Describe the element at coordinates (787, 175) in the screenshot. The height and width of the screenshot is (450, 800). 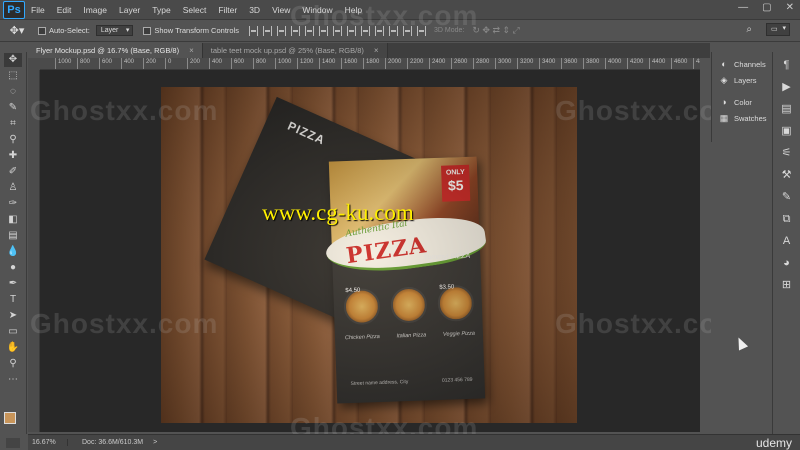
I see `brush-settings-icon: ⚒` at that location.